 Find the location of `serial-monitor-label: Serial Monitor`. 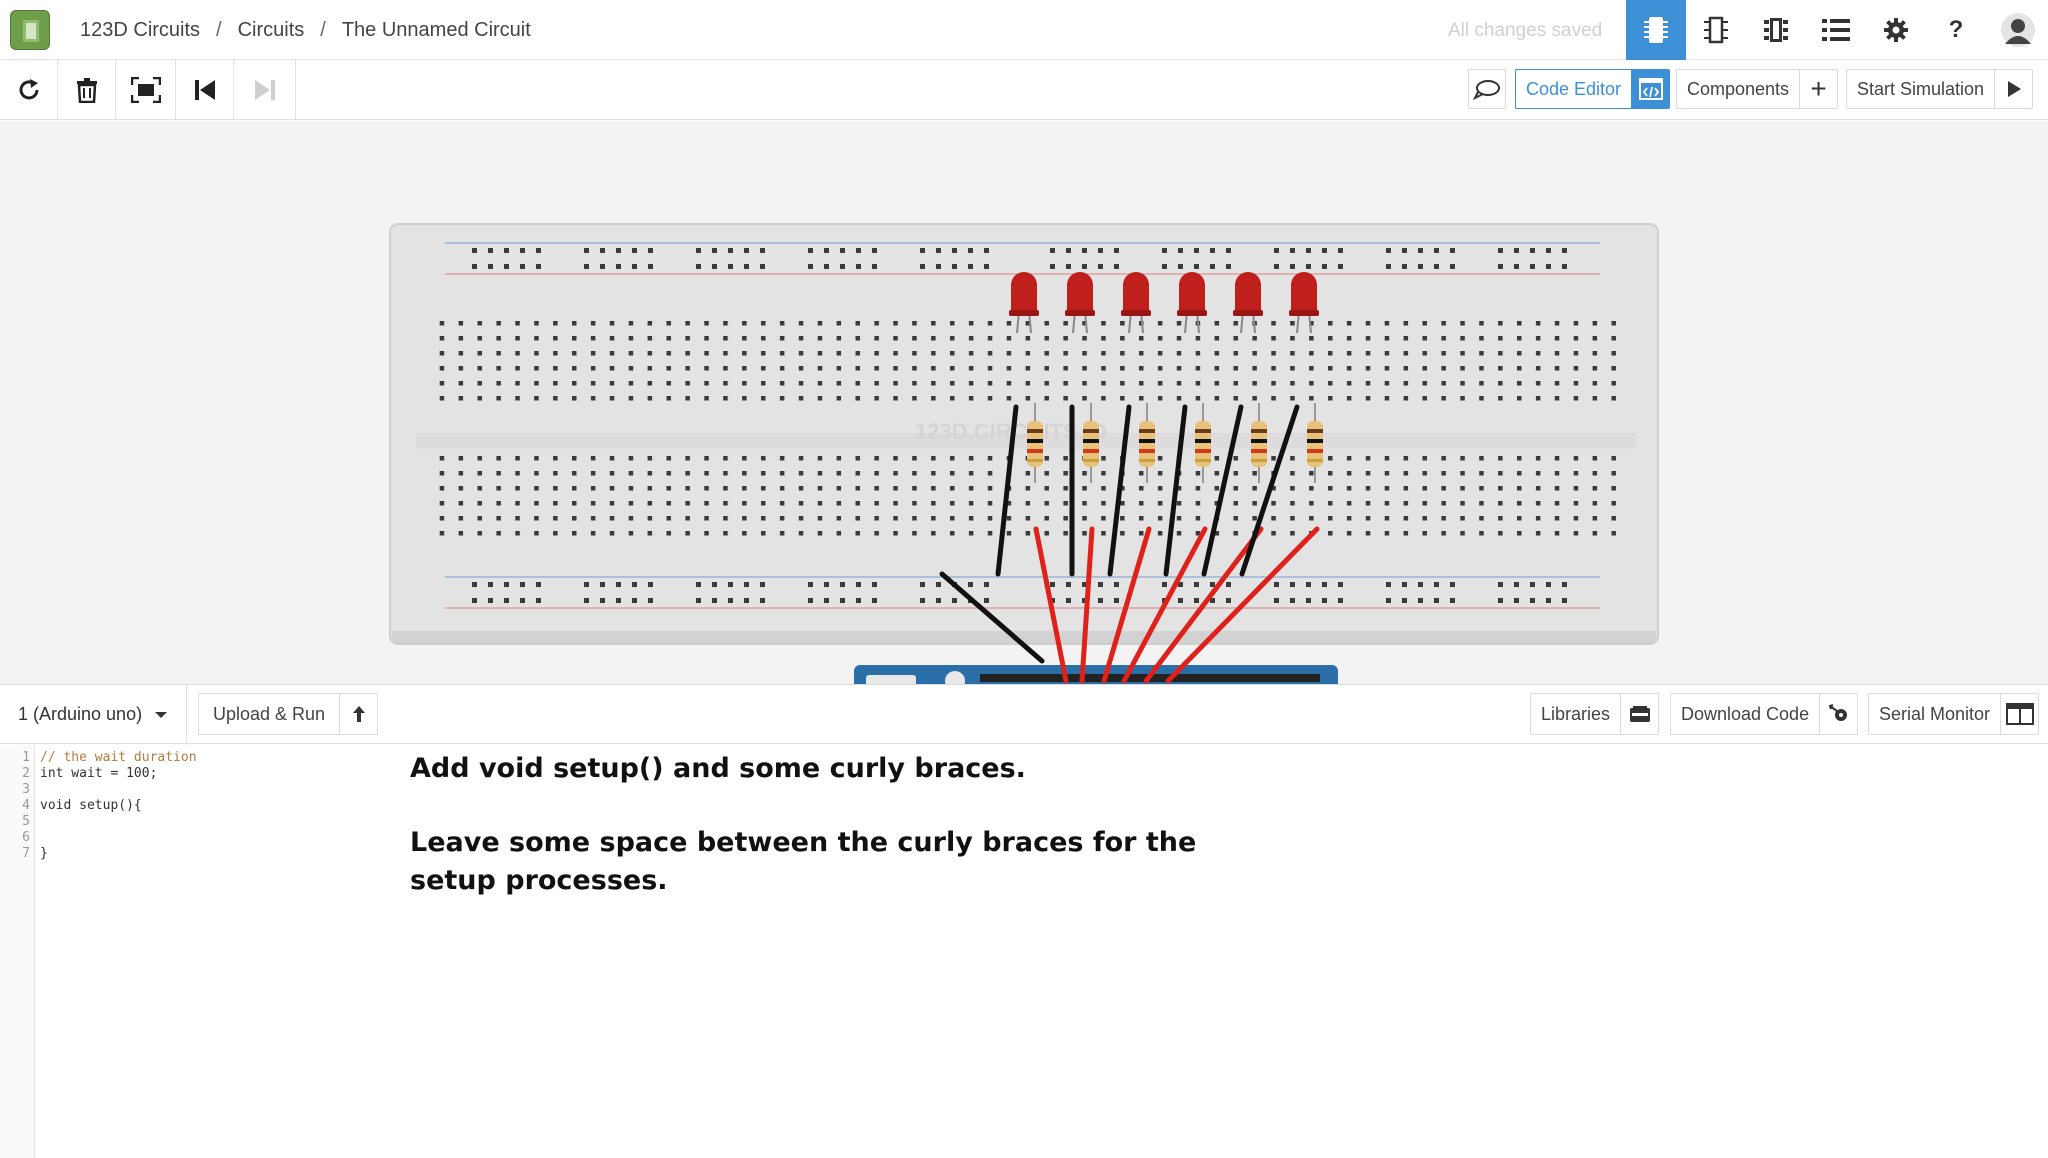

serial-monitor-label: Serial Monitor is located at coordinates (1935, 713).